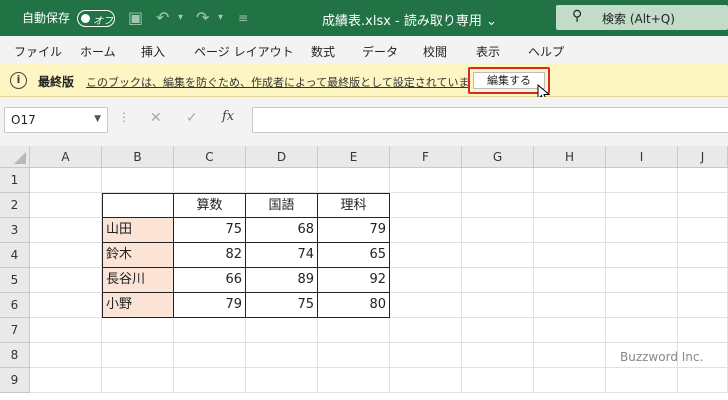  What do you see at coordinates (97, 119) in the screenshot?
I see `name-box-dropdown-icon: ▼` at bounding box center [97, 119].